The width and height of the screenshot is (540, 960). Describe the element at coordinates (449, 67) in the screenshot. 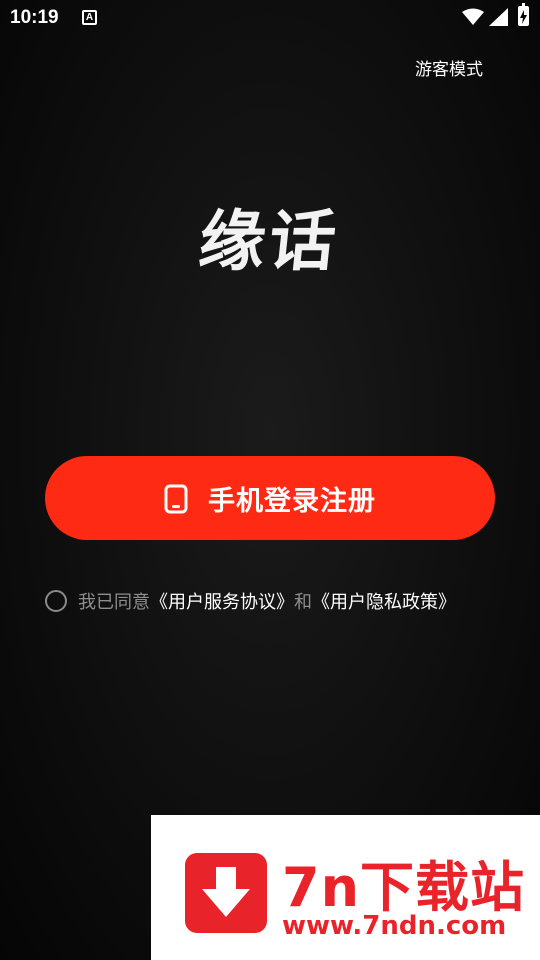

I see `guest-mode-link: 游客模式` at that location.